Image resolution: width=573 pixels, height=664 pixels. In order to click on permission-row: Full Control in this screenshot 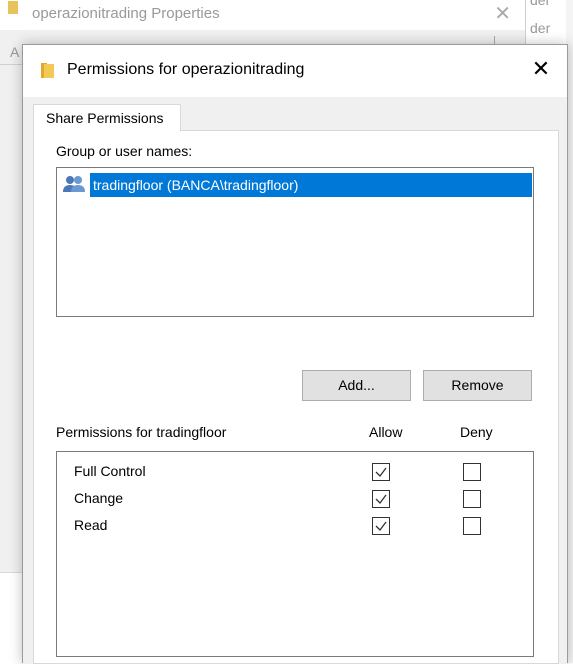, I will do `click(294, 472)`.